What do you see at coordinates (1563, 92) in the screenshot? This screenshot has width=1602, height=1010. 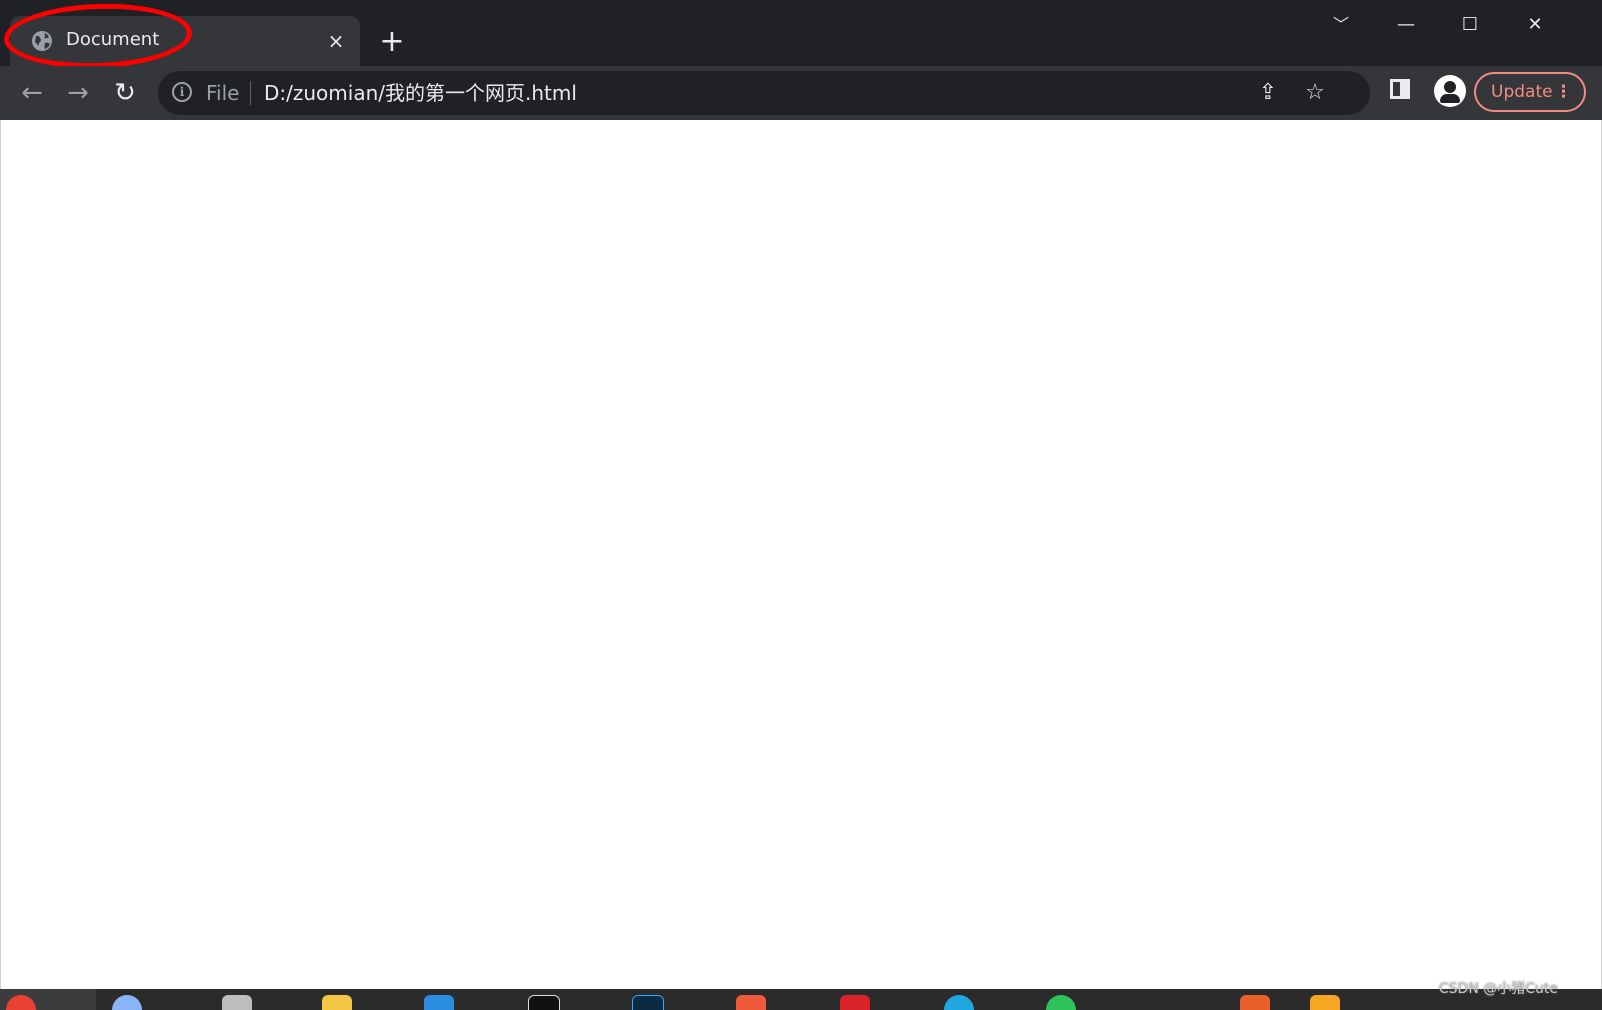 I see `menu-dots-icon: ⋮` at bounding box center [1563, 92].